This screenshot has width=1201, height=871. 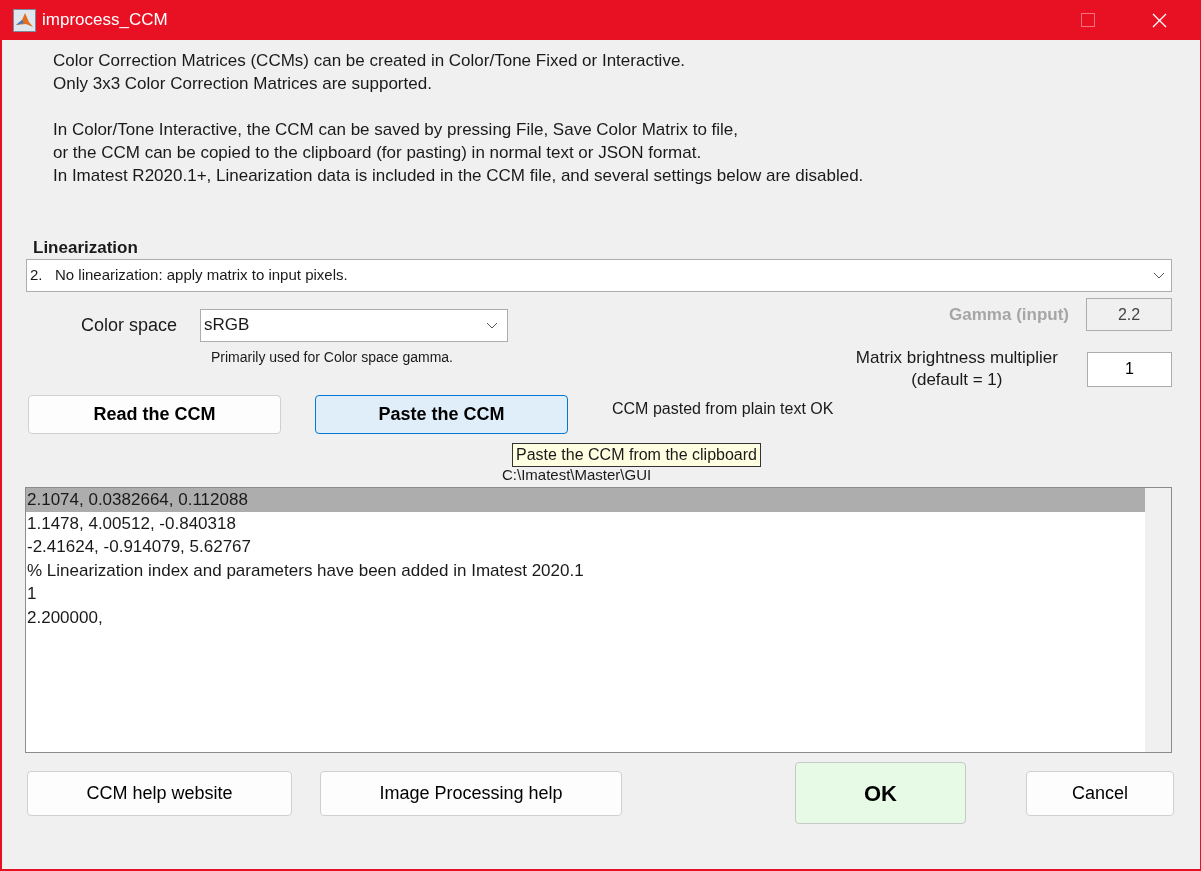 I want to click on app-icon, so click(x=24, y=20).